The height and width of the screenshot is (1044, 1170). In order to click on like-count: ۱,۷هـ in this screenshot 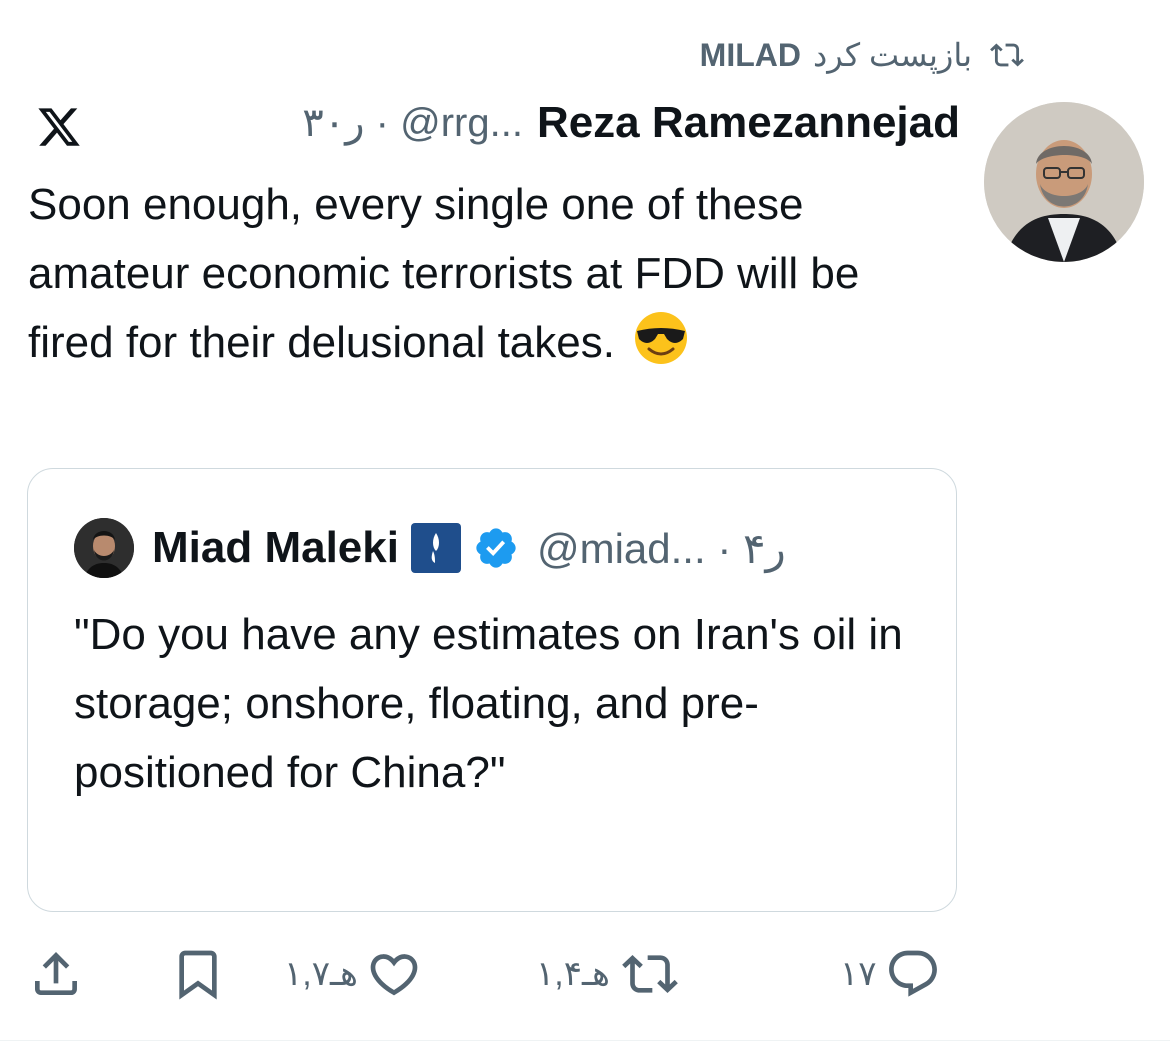, I will do `click(321, 974)`.